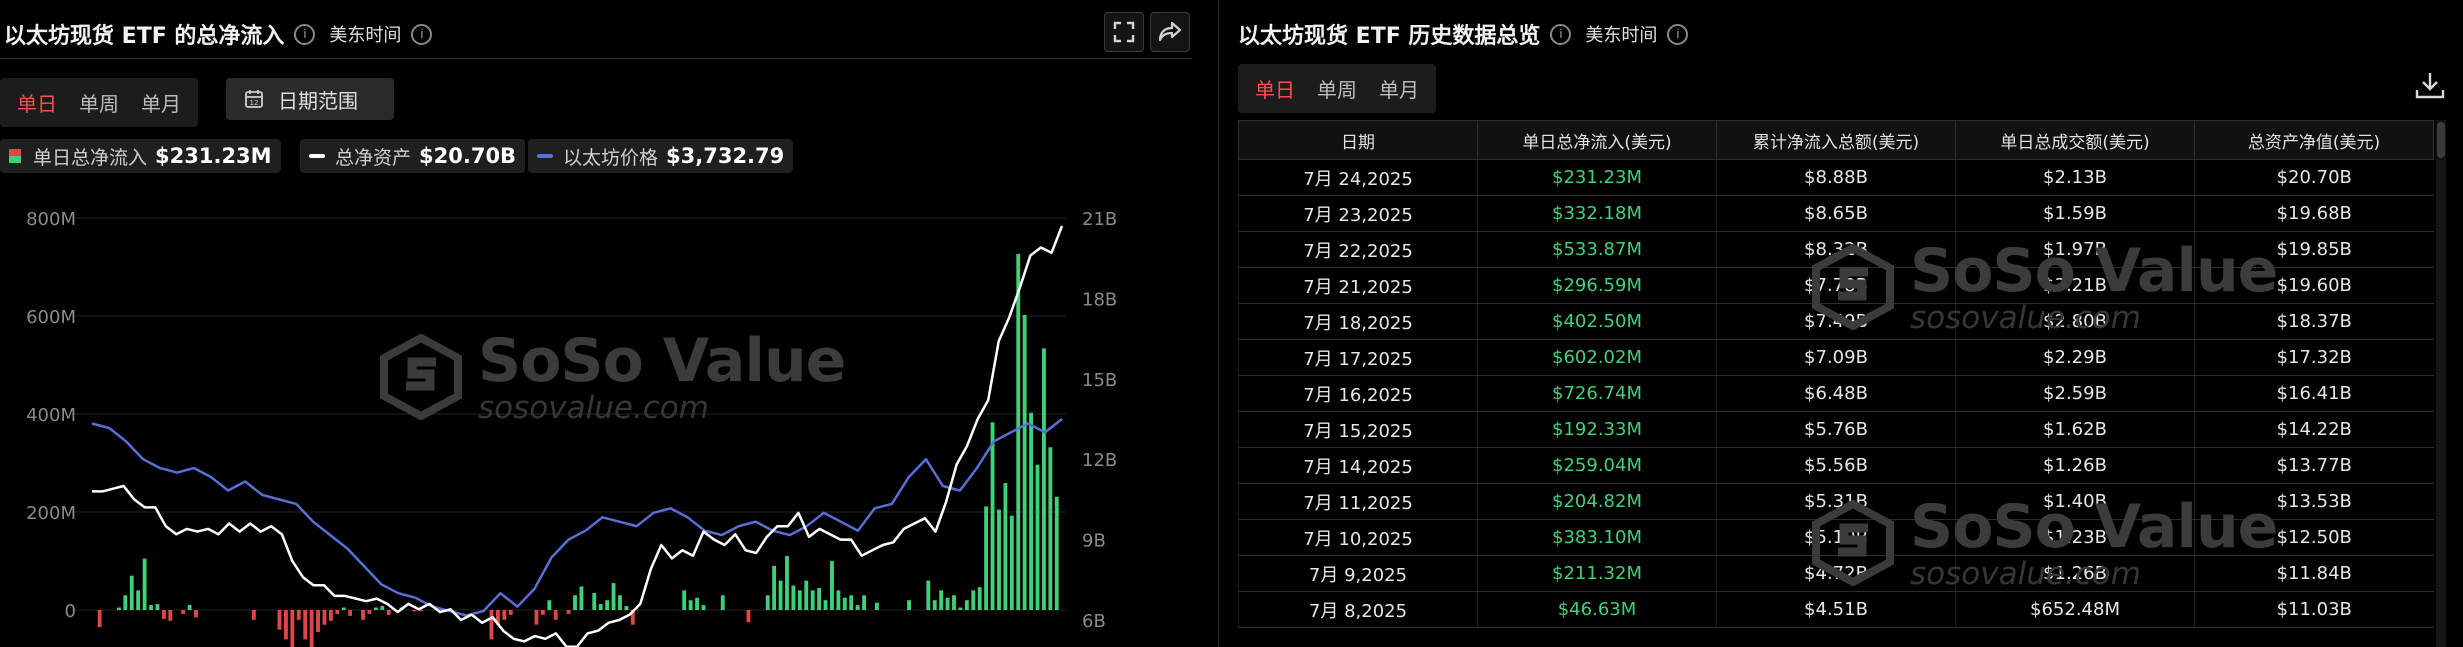  What do you see at coordinates (373, 157) in the screenshot?
I see `legend-label: 总净资产` at bounding box center [373, 157].